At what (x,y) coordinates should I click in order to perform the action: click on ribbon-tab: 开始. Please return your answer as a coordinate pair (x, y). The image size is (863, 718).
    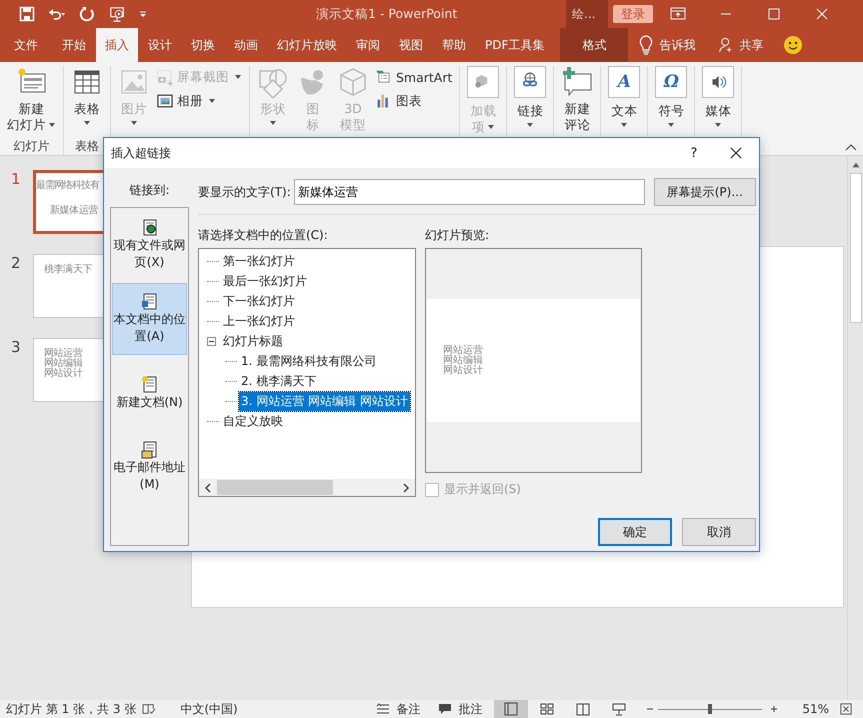
    Looking at the image, I should click on (74, 45).